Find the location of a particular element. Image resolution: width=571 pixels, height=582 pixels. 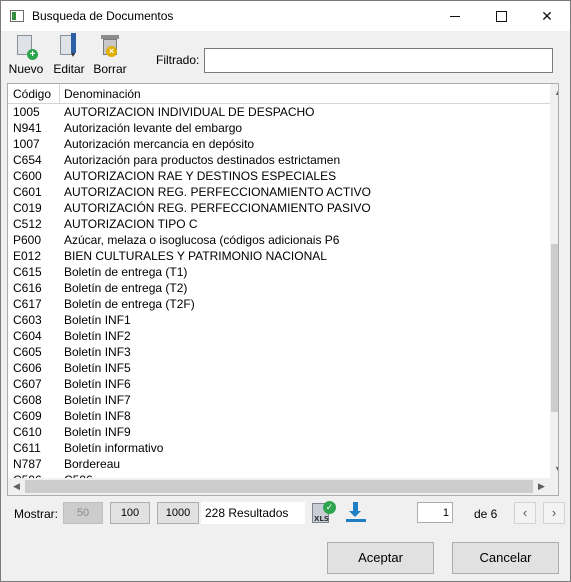

cell-name: Boletín de entrega (T2) is located at coordinates (126, 288).